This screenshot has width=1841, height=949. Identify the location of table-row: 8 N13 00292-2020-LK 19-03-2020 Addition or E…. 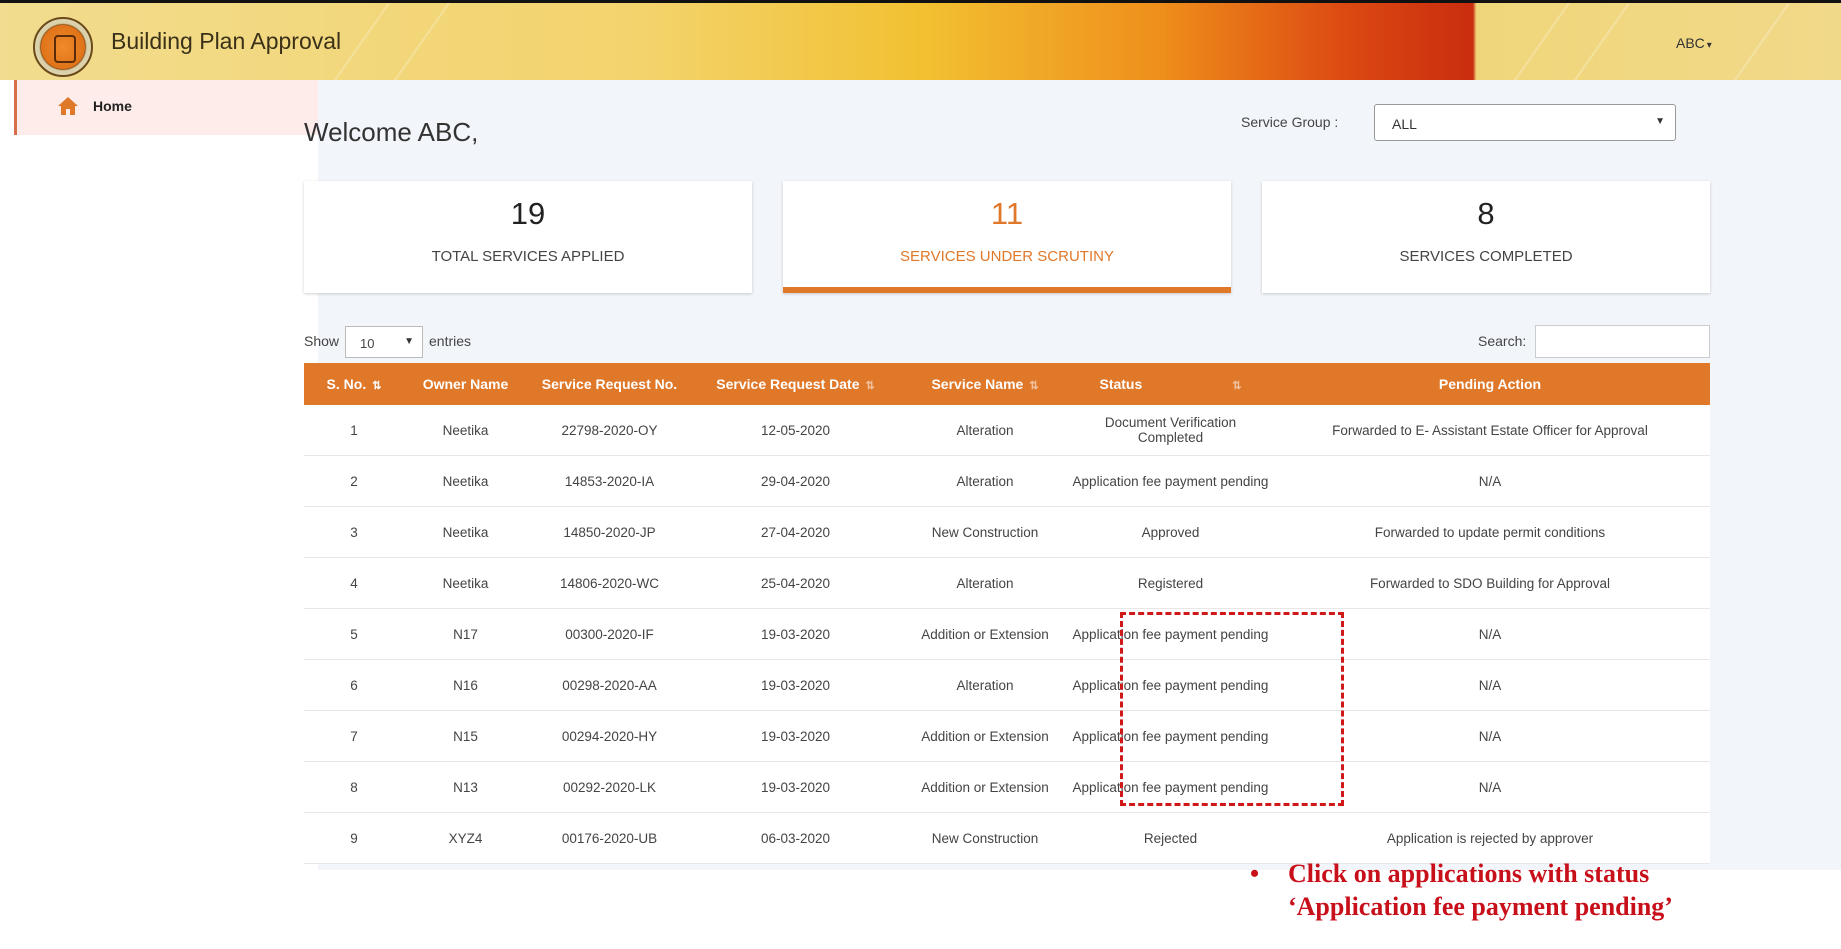
(1007, 787).